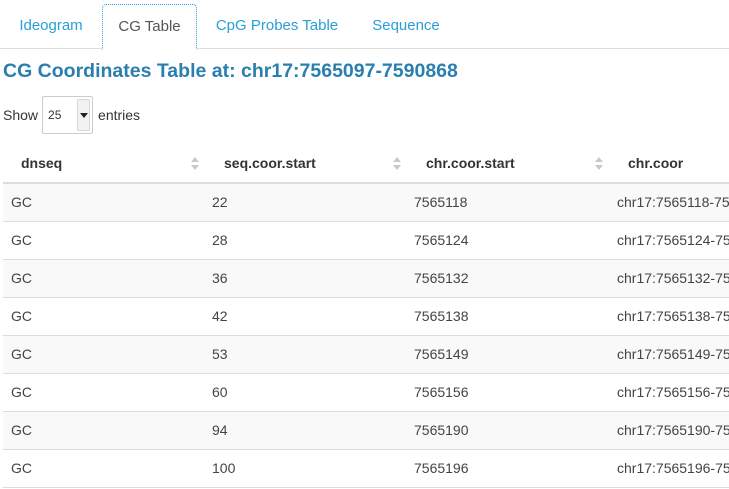  Describe the element at coordinates (441, 354) in the screenshot. I see `cell-chr-coor-start: 7565149` at that location.